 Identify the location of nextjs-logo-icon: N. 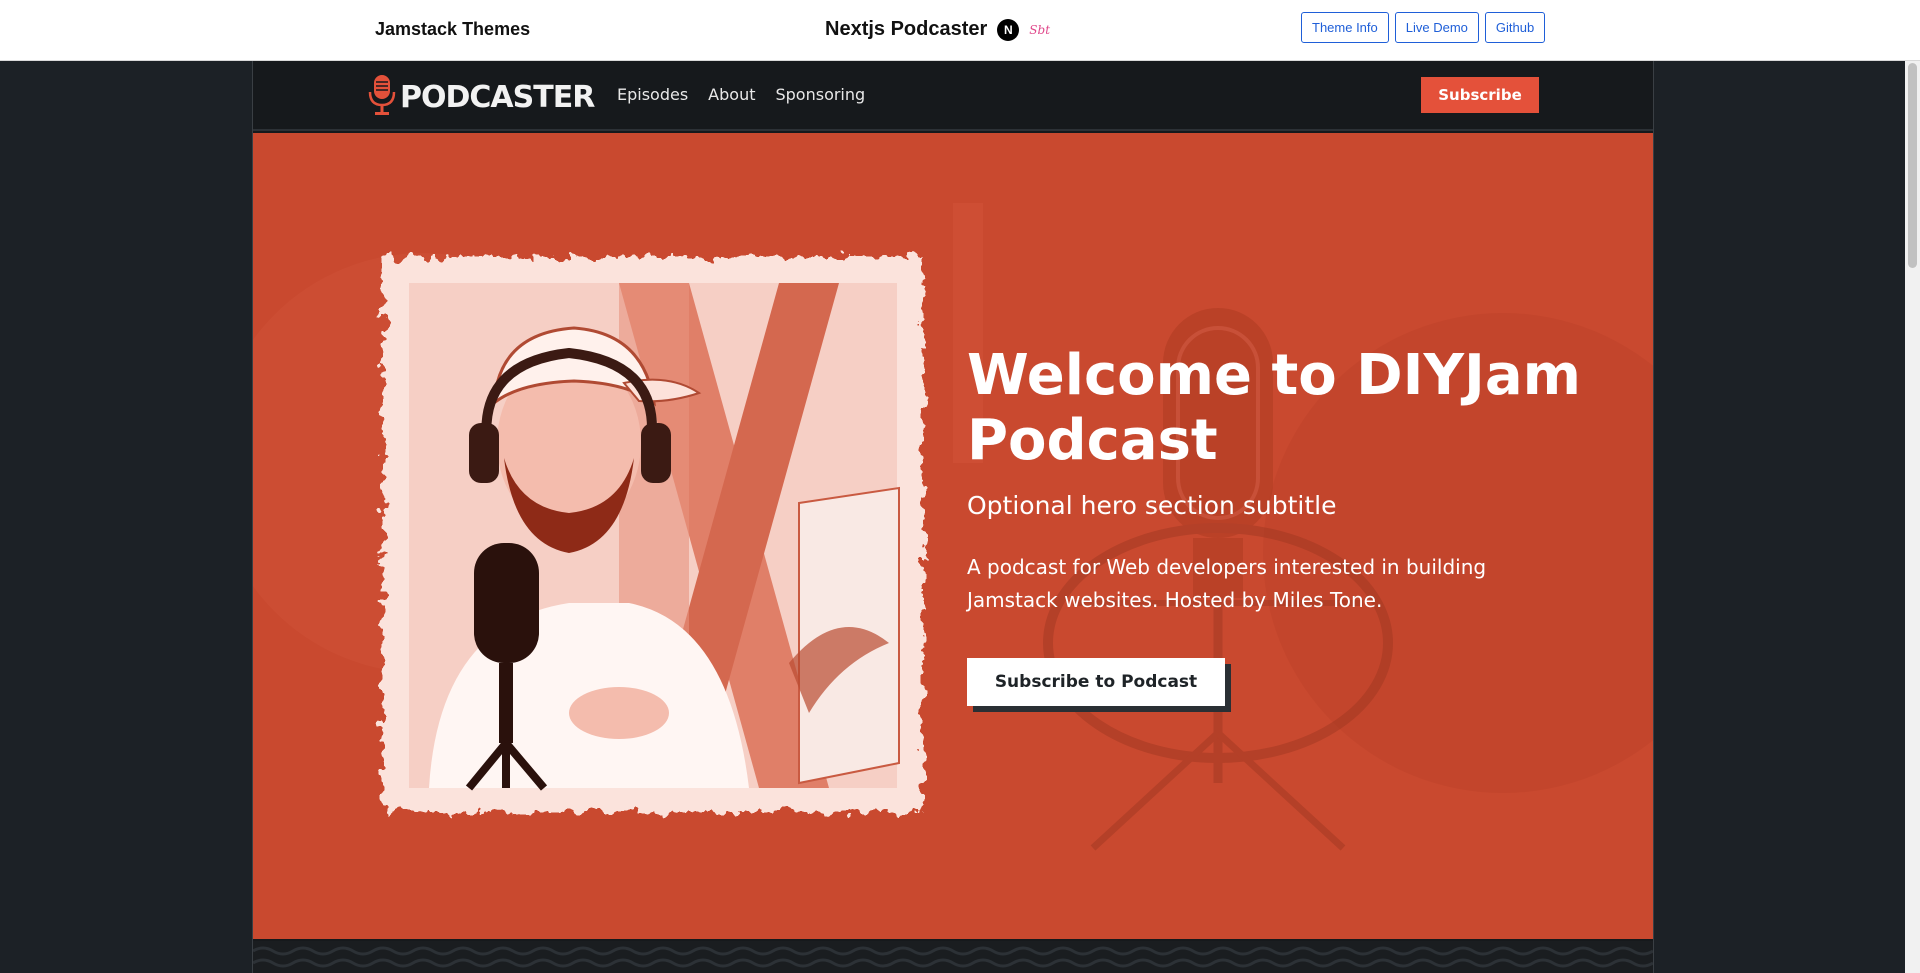
(1008, 29).